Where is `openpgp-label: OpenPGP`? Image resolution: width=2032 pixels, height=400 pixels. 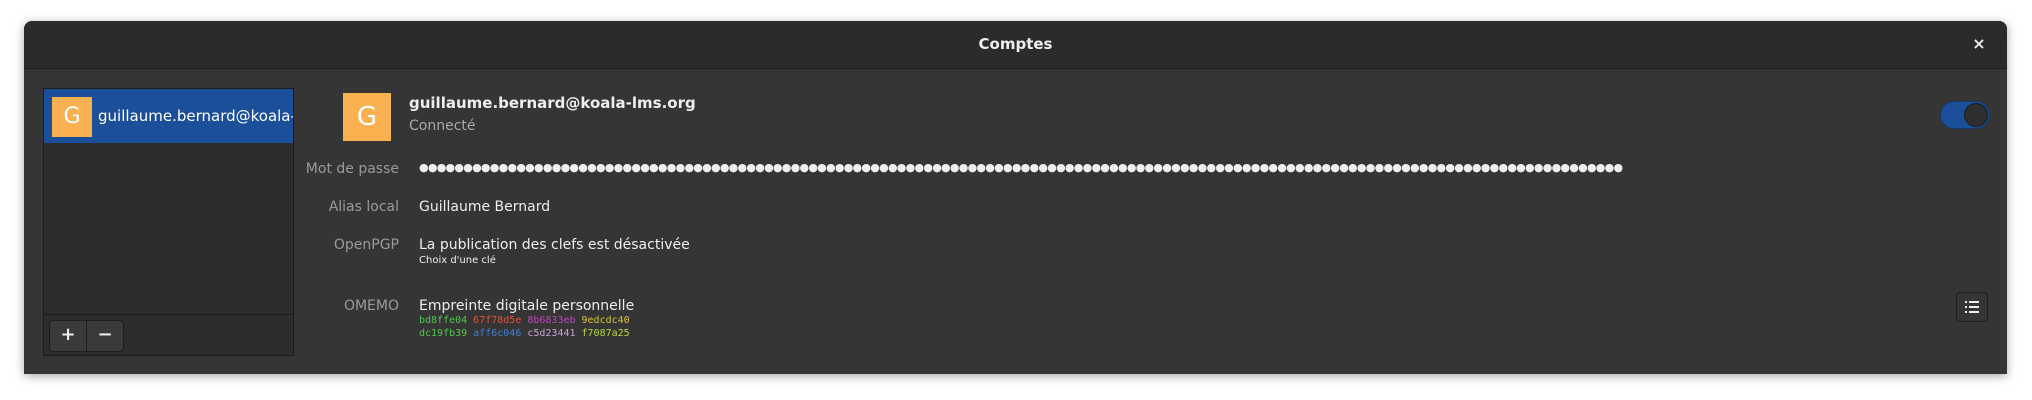
openpgp-label: OpenPGP is located at coordinates (366, 245).